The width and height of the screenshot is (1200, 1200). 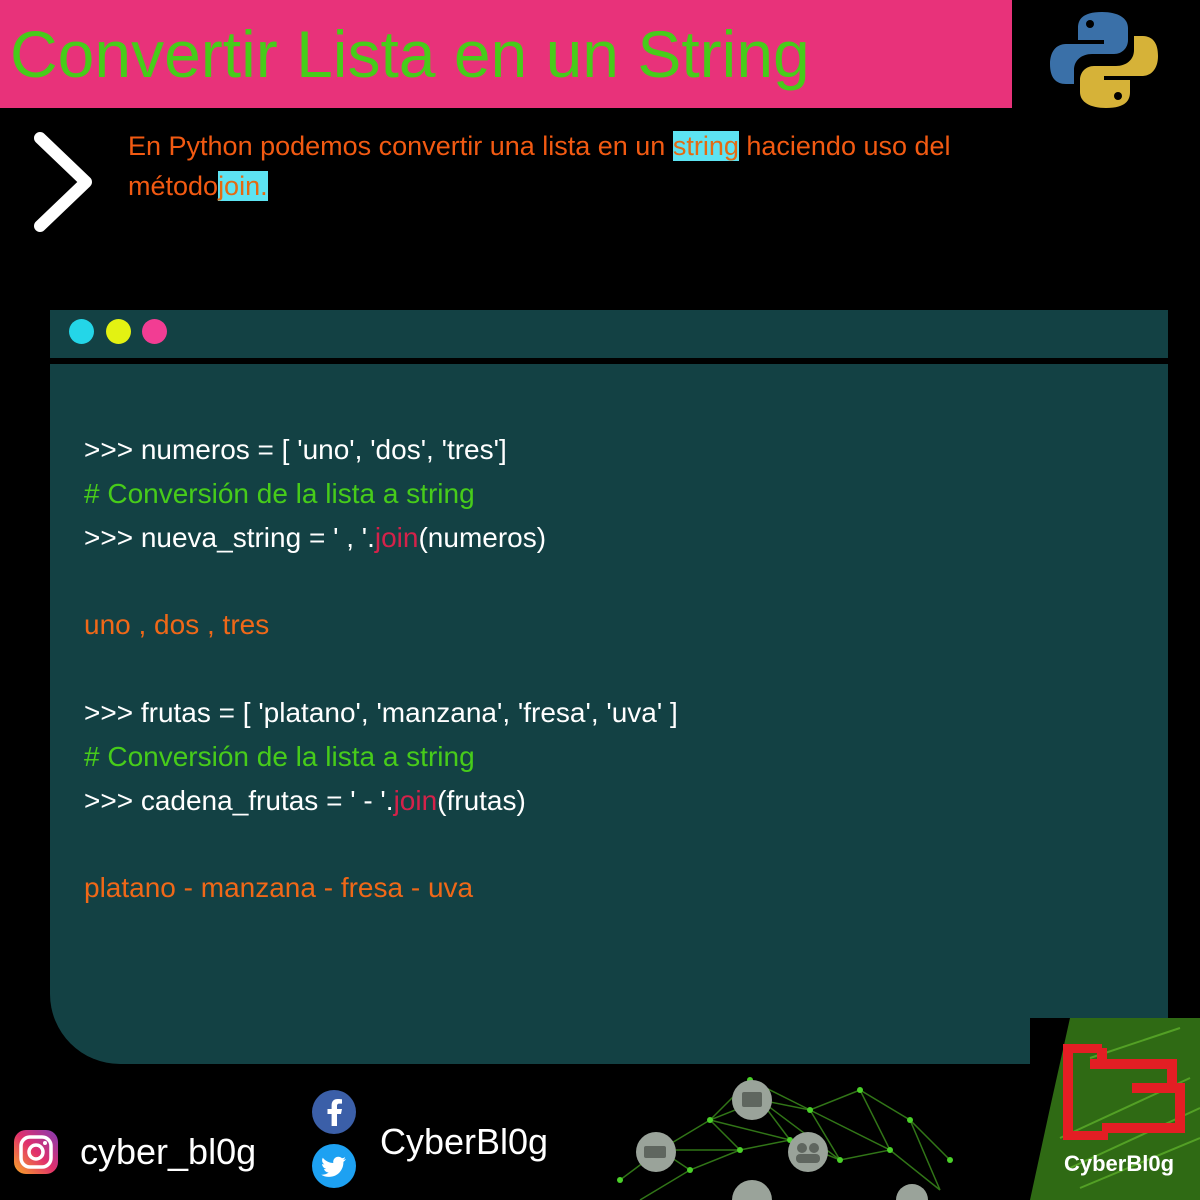 What do you see at coordinates (1124, 1092) in the screenshot?
I see `cyberblog-logo-icon` at bounding box center [1124, 1092].